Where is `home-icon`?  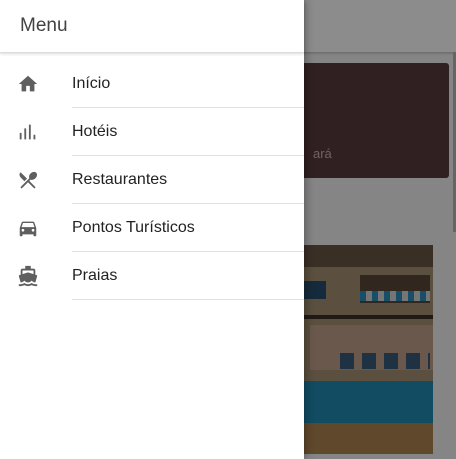
home-icon is located at coordinates (28, 84).